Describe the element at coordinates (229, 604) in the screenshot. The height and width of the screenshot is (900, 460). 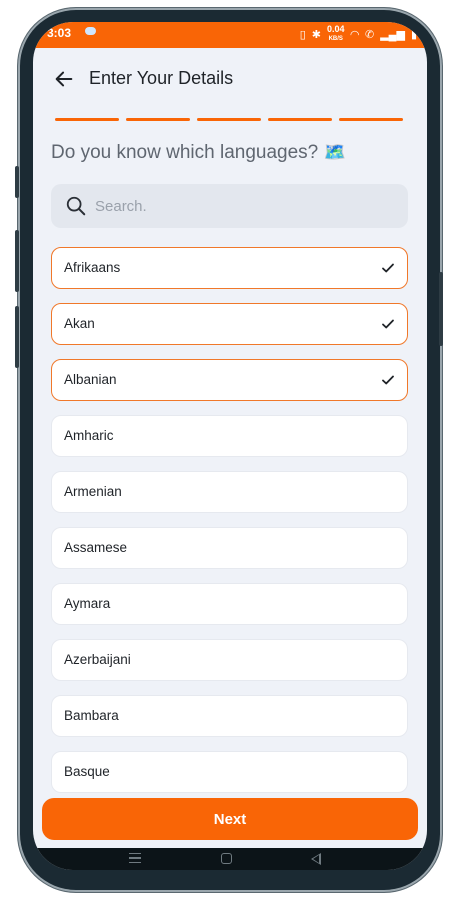
I see `language-item-aymara: Aymara` at that location.